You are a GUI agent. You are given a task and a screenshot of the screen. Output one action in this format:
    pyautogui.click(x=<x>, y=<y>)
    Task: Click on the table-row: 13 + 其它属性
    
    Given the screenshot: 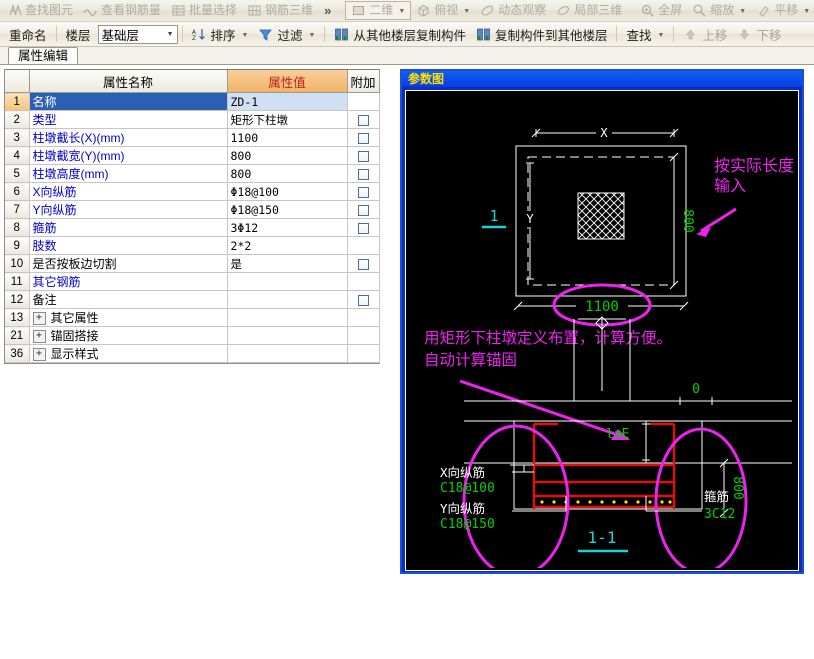 What is the action you would take?
    pyautogui.click(x=192, y=317)
    